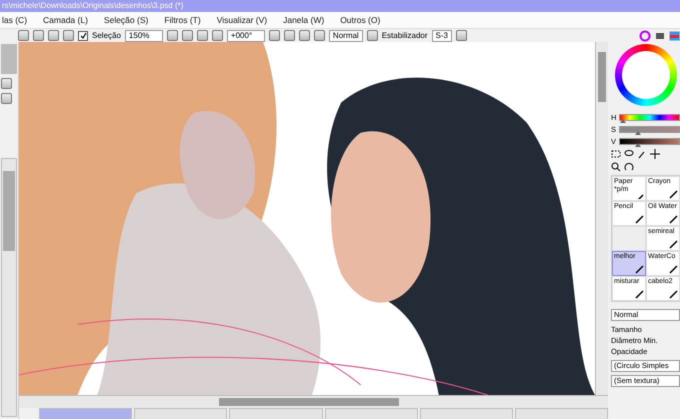 The height and width of the screenshot is (419, 680). Describe the element at coordinates (182, 20) in the screenshot. I see `menu-item: Filtros (T)` at that location.